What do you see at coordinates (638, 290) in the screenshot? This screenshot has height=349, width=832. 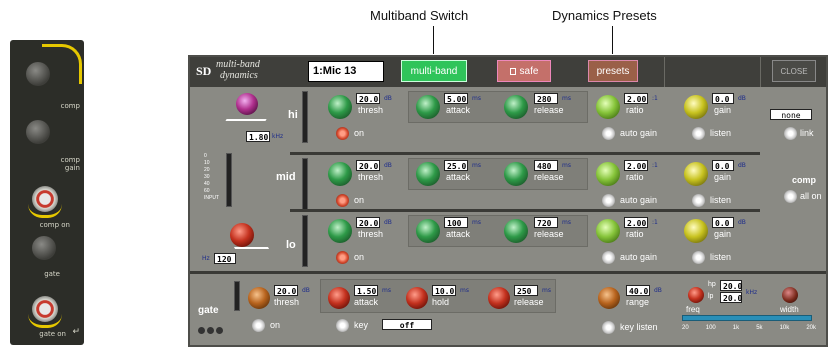 I see `gate-range-value: 40.0` at bounding box center [638, 290].